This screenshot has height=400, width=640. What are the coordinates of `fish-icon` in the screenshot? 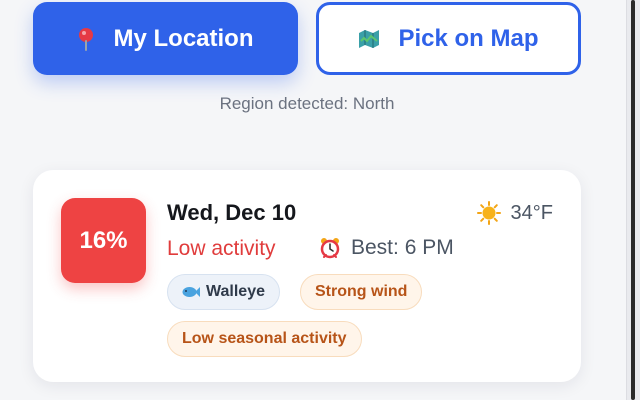 It's located at (191, 292).